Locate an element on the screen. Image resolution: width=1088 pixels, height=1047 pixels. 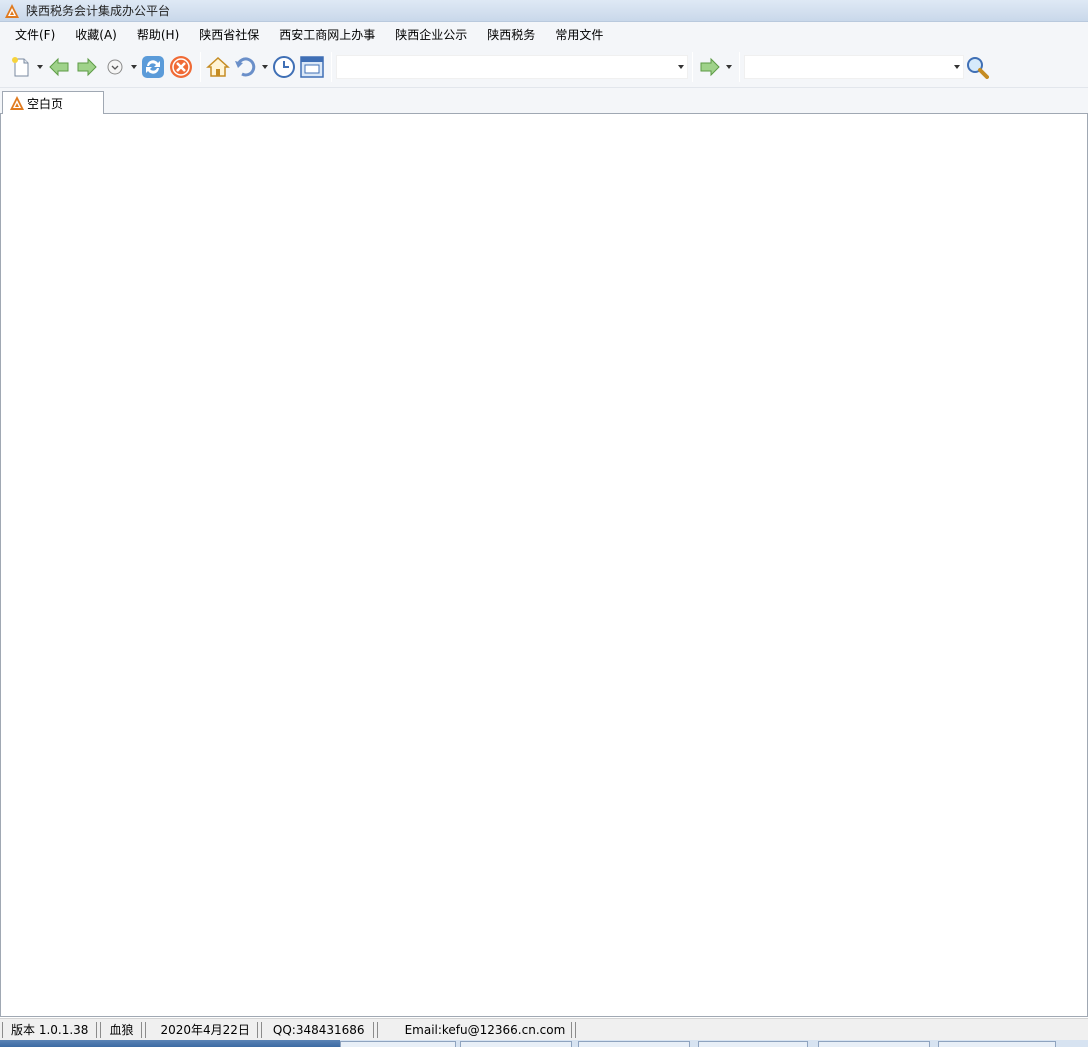
menu-help: 帮助(H) is located at coordinates (158, 34).